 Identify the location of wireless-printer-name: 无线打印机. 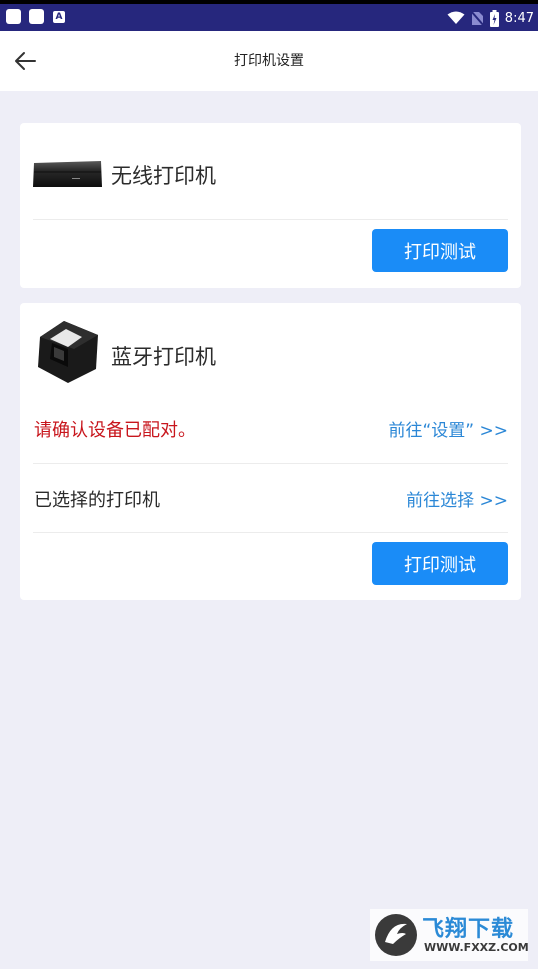
(163, 176).